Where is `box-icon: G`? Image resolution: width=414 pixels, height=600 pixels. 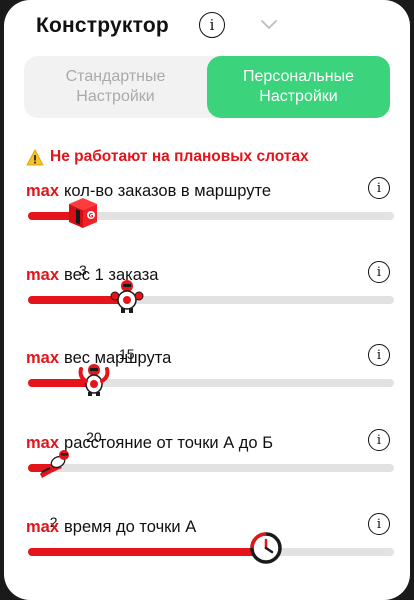
box-icon: G is located at coordinates (83, 212).